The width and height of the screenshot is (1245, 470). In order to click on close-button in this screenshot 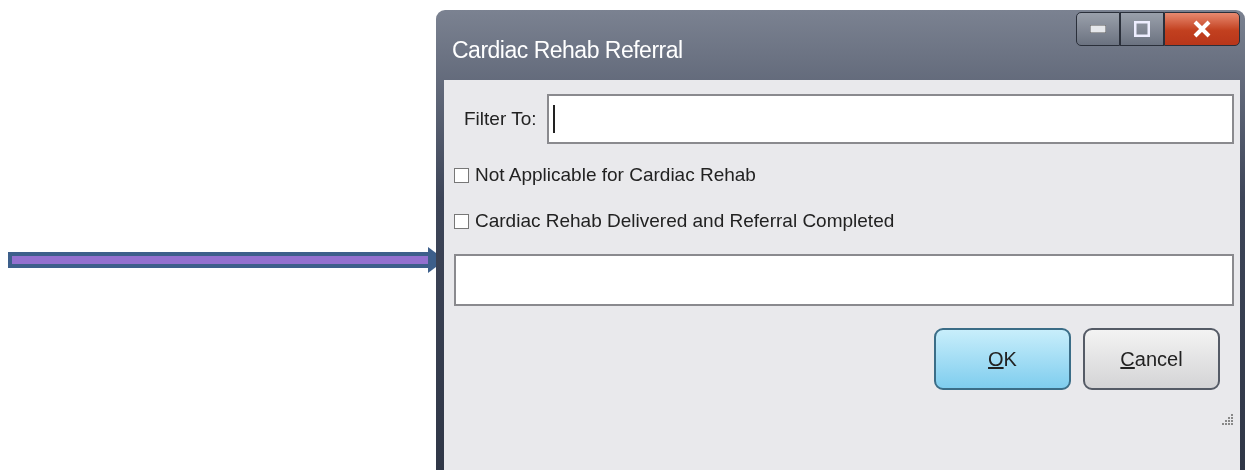, I will do `click(1202, 29)`.